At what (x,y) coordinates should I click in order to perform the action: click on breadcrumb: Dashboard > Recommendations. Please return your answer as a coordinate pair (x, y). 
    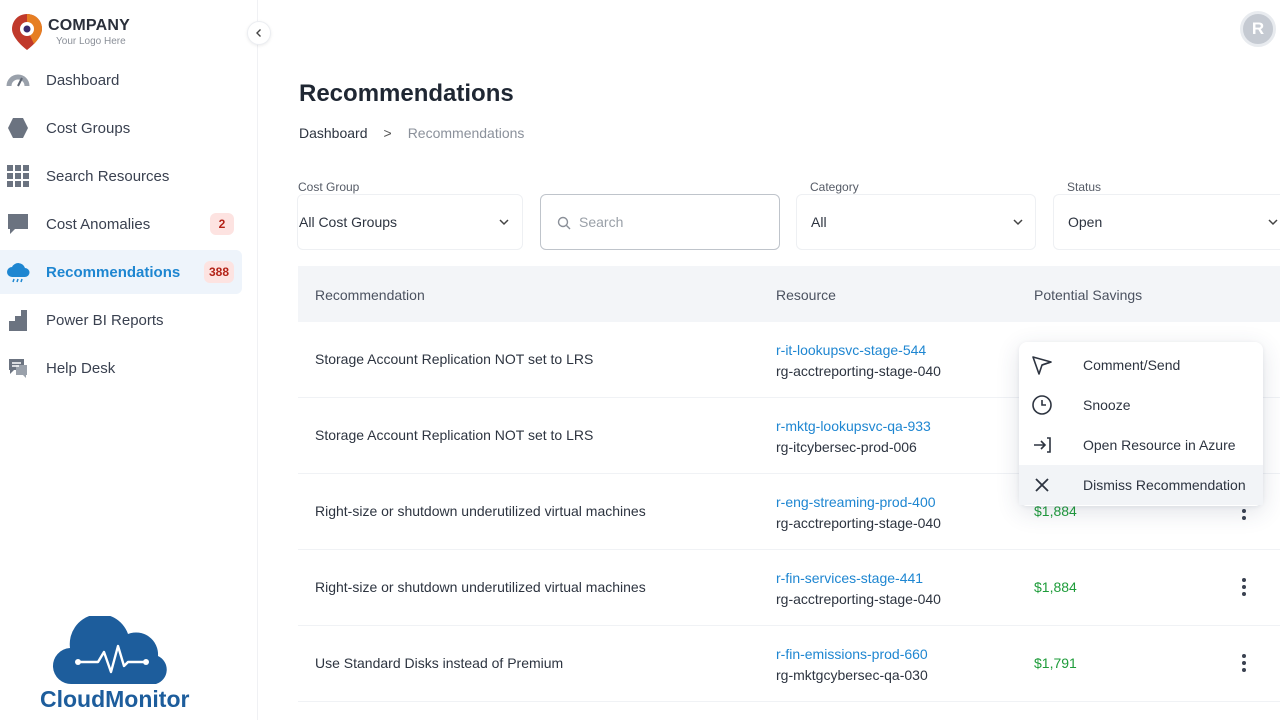
    Looking at the image, I should click on (411, 133).